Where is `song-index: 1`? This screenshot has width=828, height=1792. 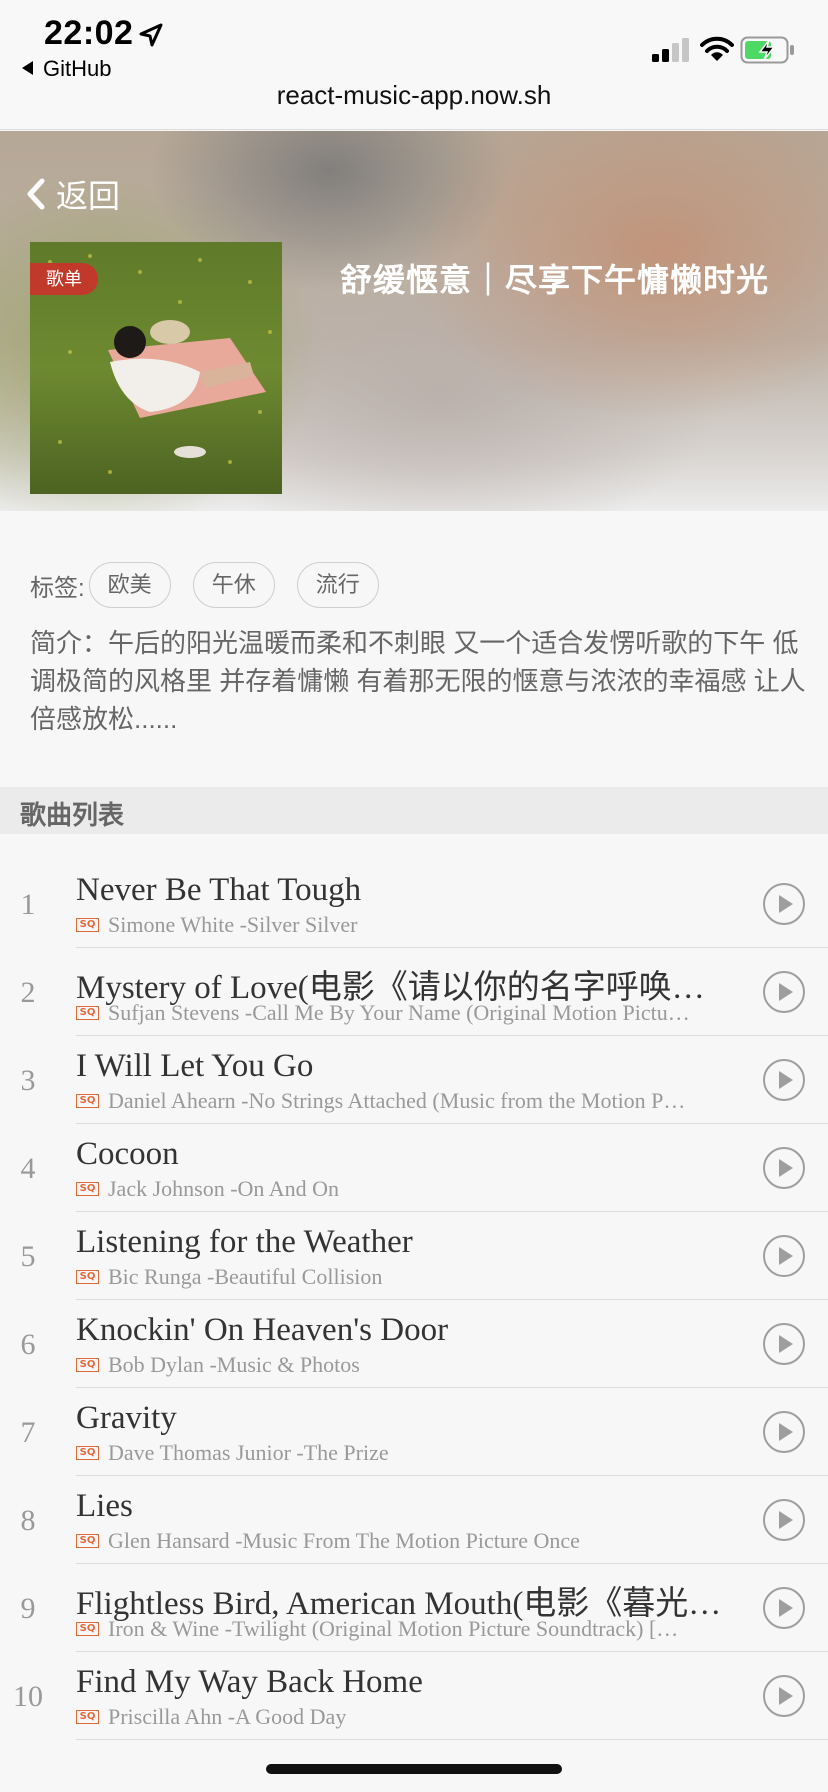
song-index: 1 is located at coordinates (28, 904).